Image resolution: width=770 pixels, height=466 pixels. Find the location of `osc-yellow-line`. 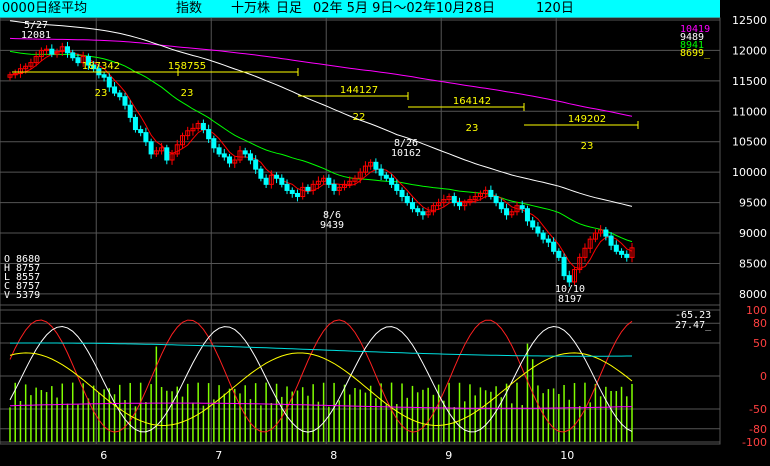

osc-yellow-line is located at coordinates (321, 389).